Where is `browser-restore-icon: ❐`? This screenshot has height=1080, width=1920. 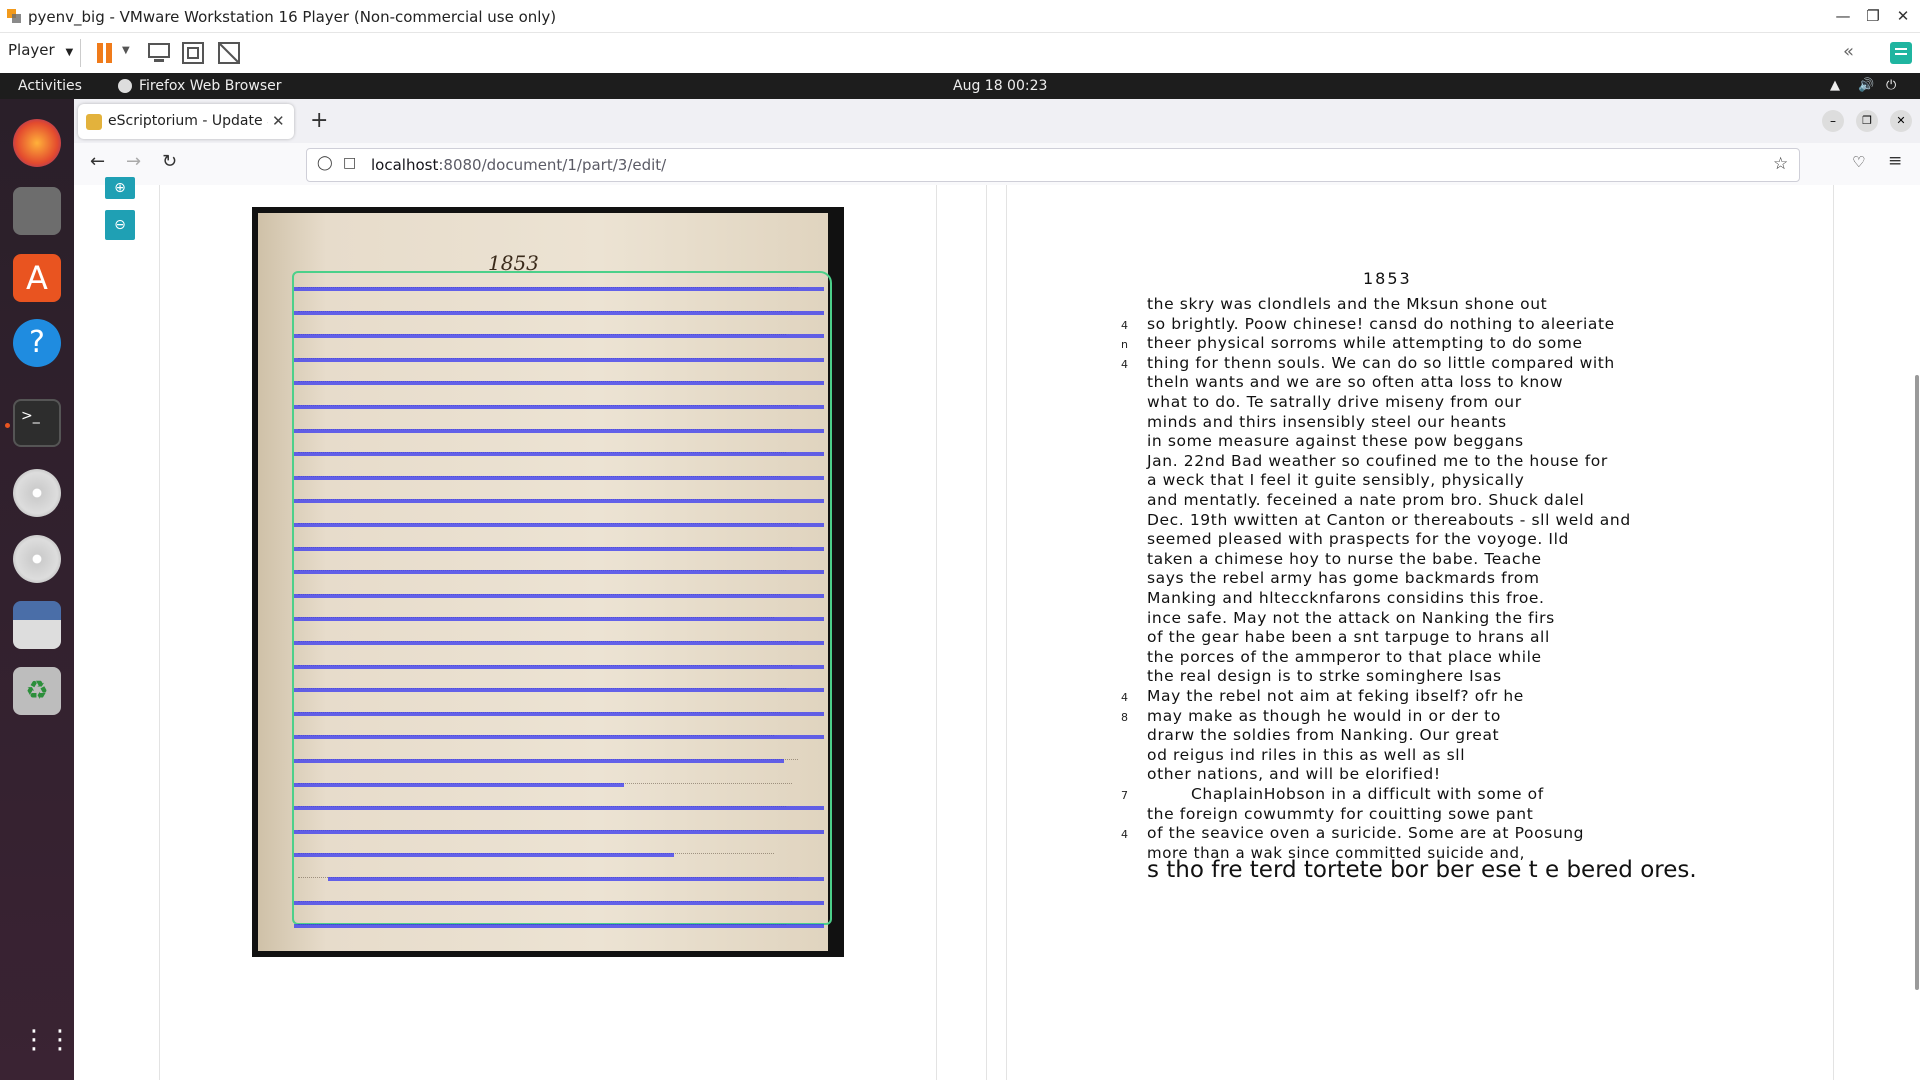 browser-restore-icon: ❐ is located at coordinates (1867, 121).